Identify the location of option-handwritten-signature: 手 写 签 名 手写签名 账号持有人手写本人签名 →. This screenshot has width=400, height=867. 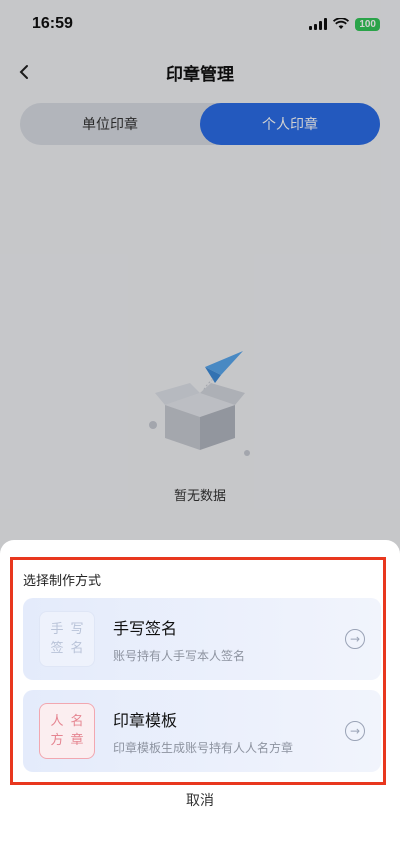
(202, 639).